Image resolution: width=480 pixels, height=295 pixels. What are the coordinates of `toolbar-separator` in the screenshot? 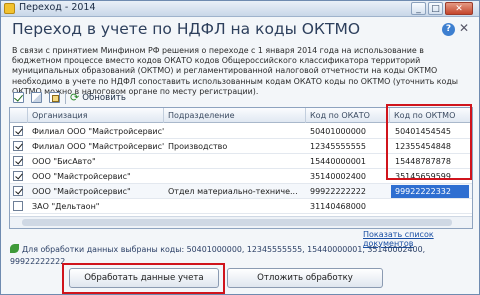 It's located at (65, 98).